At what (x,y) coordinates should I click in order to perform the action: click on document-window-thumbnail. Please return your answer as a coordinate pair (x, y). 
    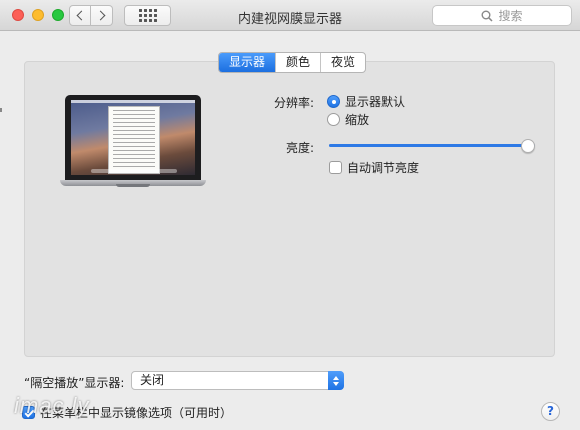
    Looking at the image, I should click on (134, 140).